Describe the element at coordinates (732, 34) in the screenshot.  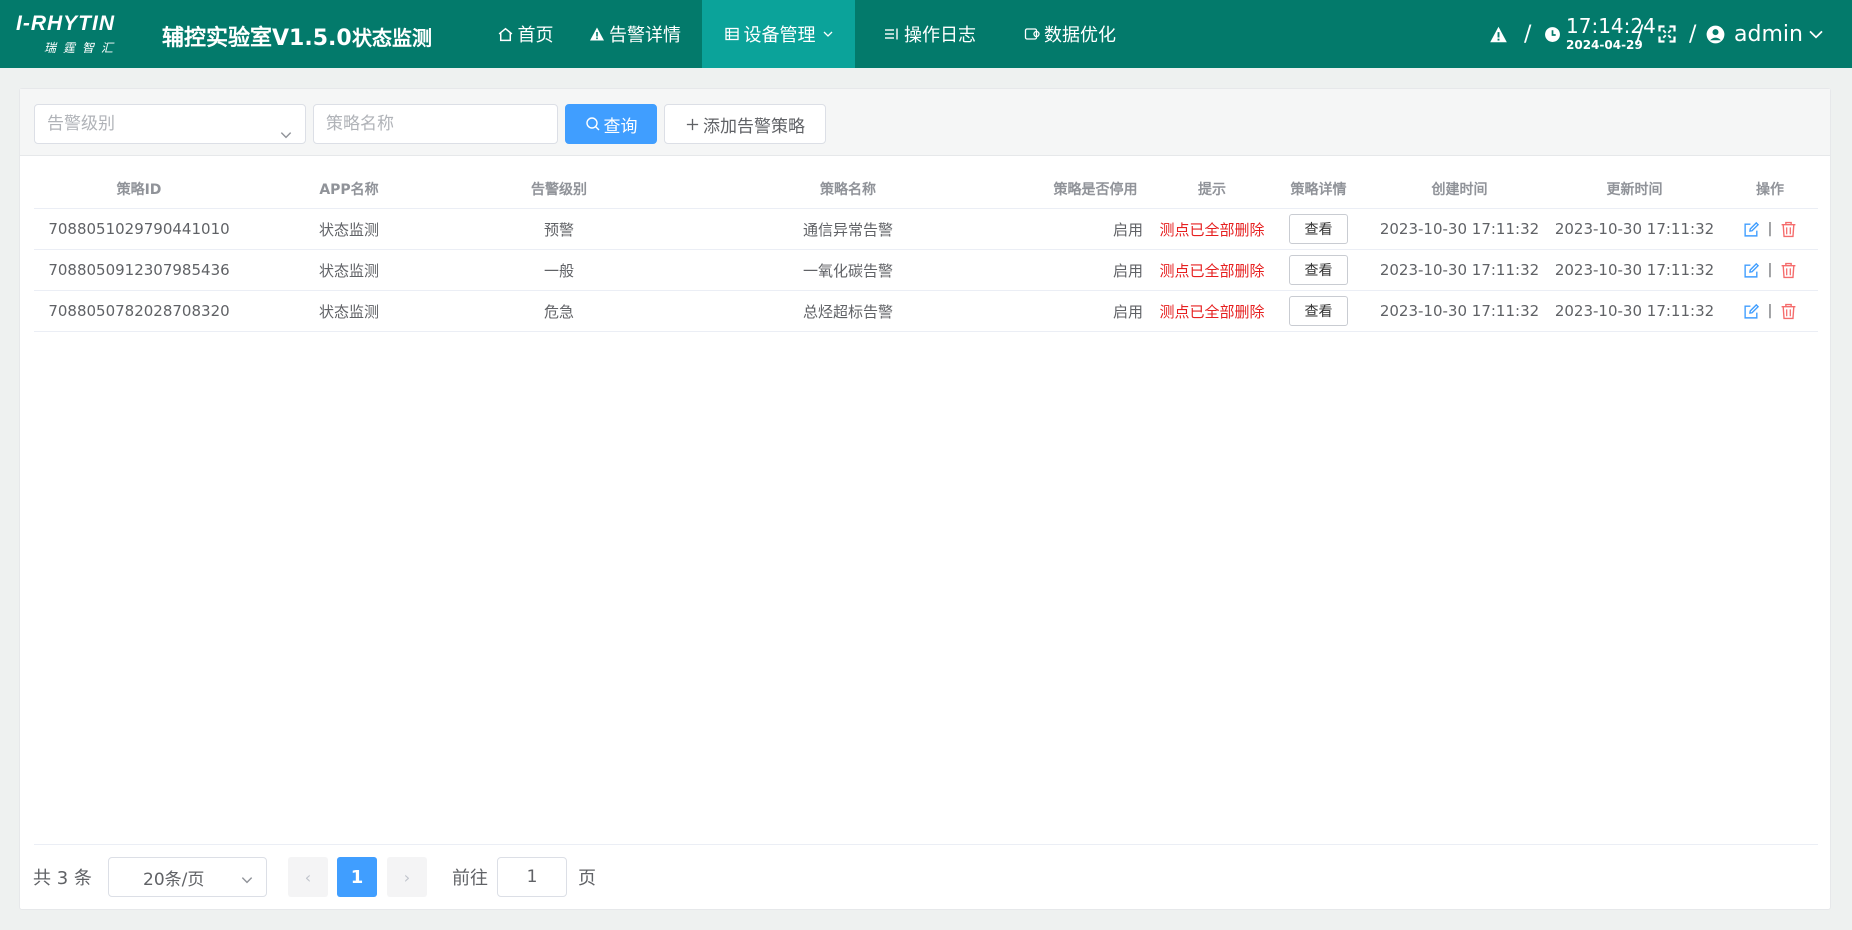
I see `device-icon` at that location.